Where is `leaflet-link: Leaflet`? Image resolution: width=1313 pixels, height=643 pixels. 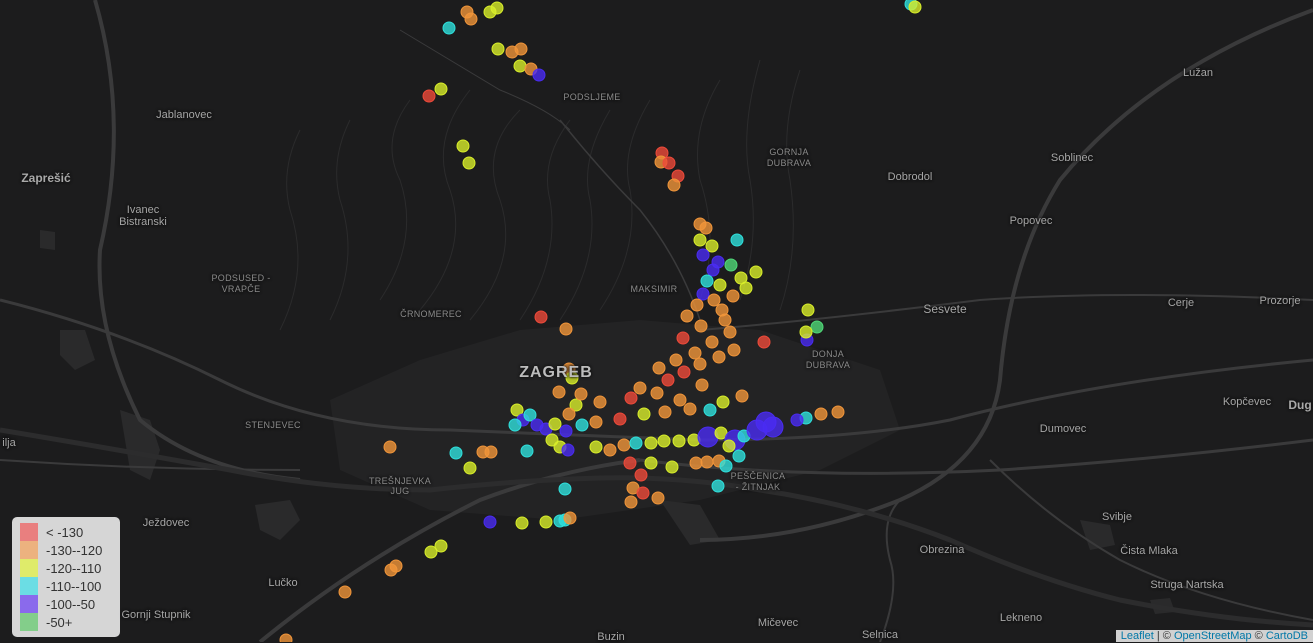 leaflet-link: Leaflet is located at coordinates (1137, 636).